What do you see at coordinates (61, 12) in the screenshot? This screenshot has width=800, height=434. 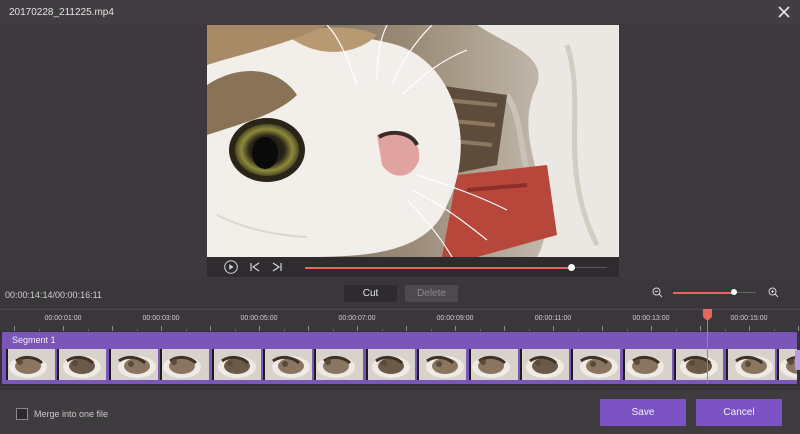 I see `window-title: 20170228_211225.mp4` at bounding box center [61, 12].